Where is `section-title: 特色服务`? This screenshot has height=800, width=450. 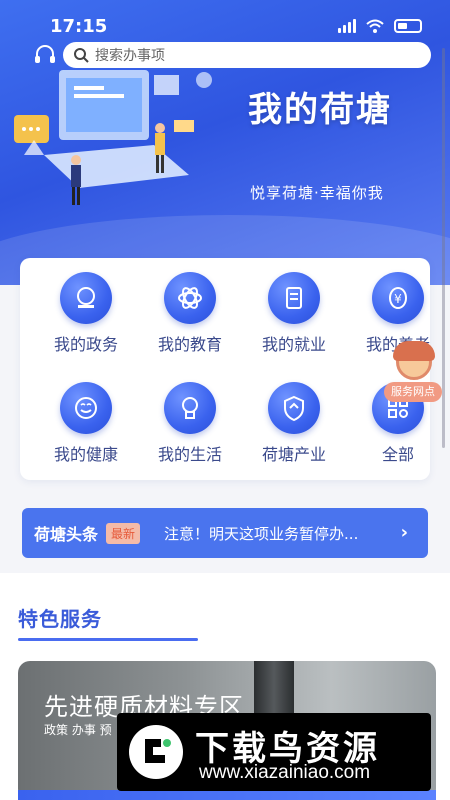 section-title: 特色服务 is located at coordinates (60, 619).